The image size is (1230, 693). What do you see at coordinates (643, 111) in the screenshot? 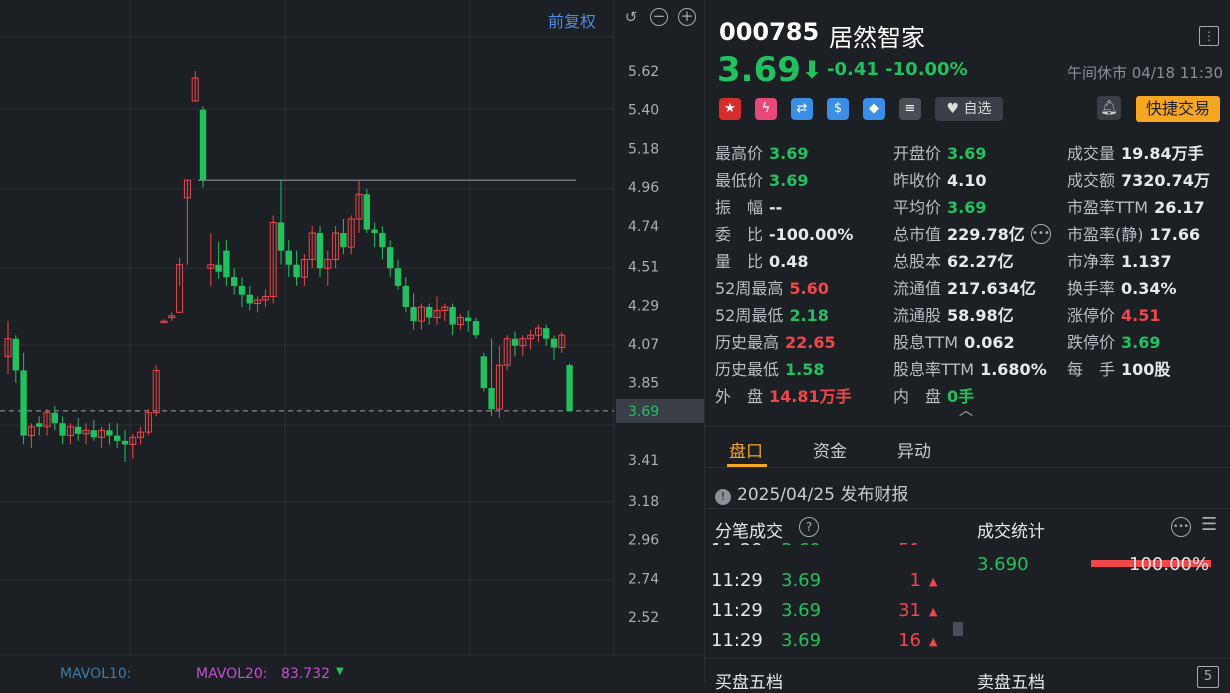
I see `price-tick-label: 5.40` at bounding box center [643, 111].